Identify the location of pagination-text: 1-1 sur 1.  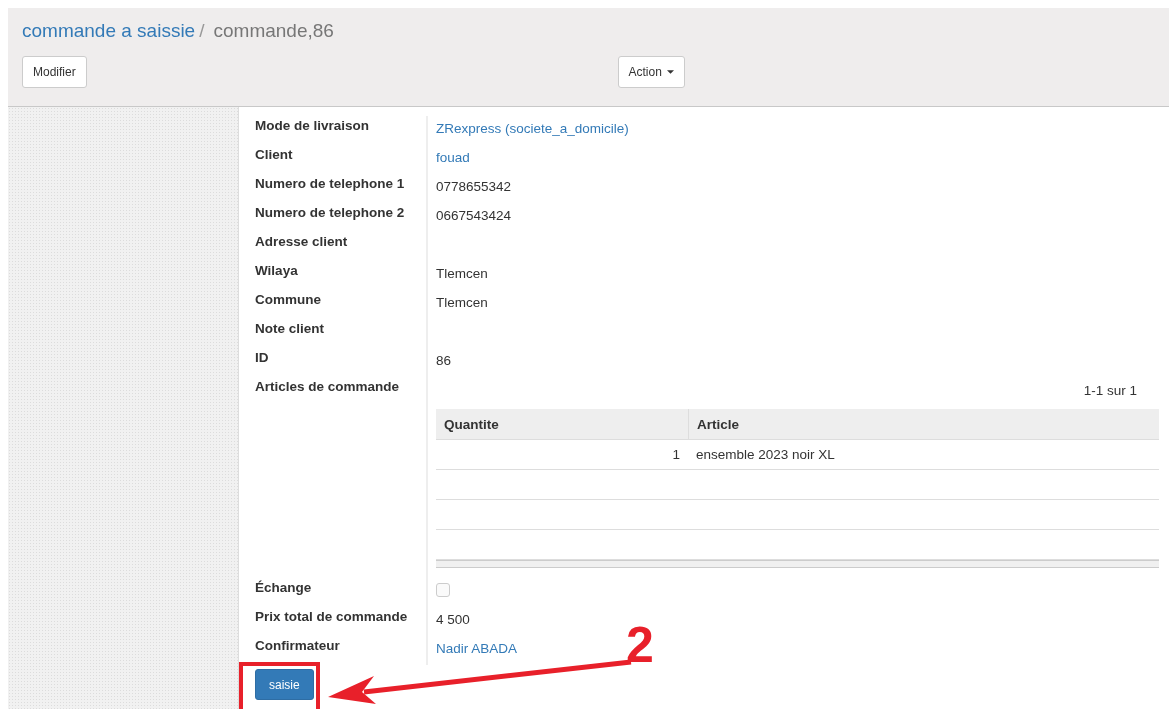
(1110, 390).